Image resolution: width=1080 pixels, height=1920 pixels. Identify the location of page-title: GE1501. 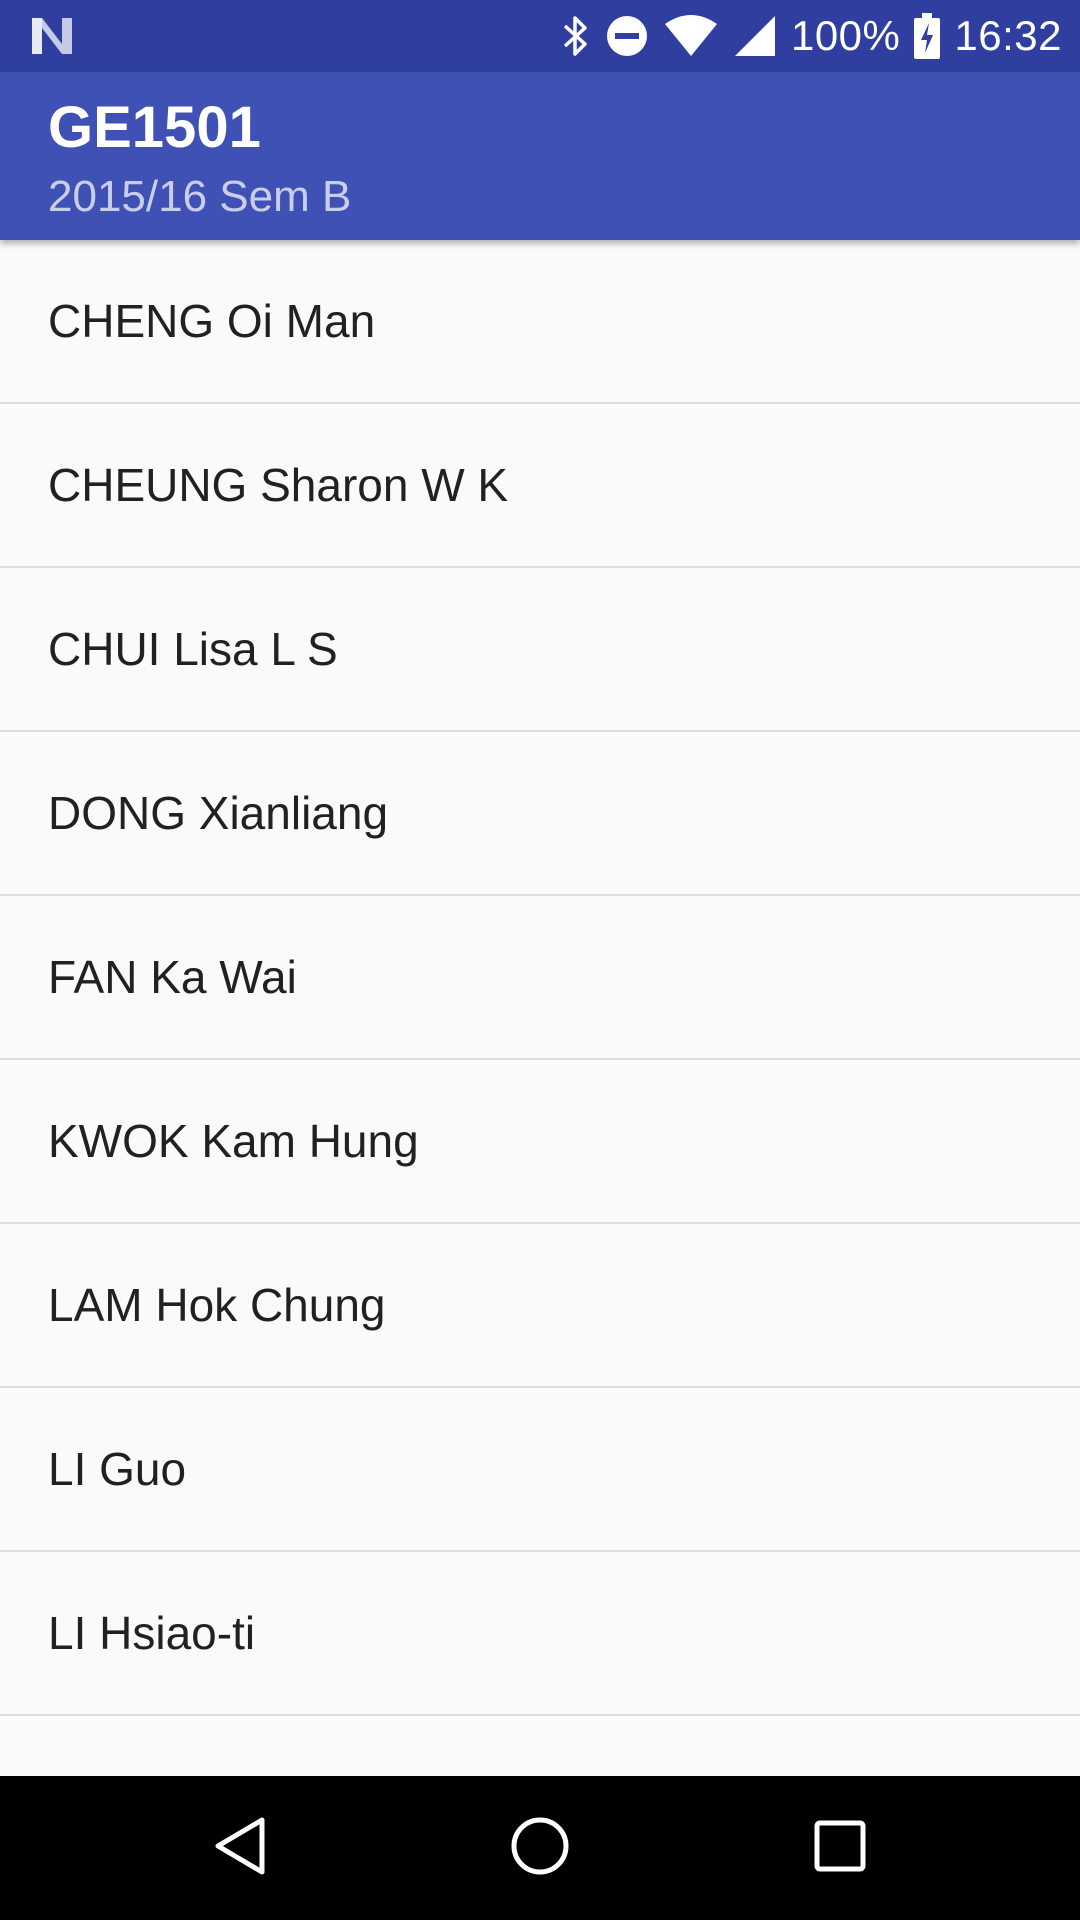
(154, 127).